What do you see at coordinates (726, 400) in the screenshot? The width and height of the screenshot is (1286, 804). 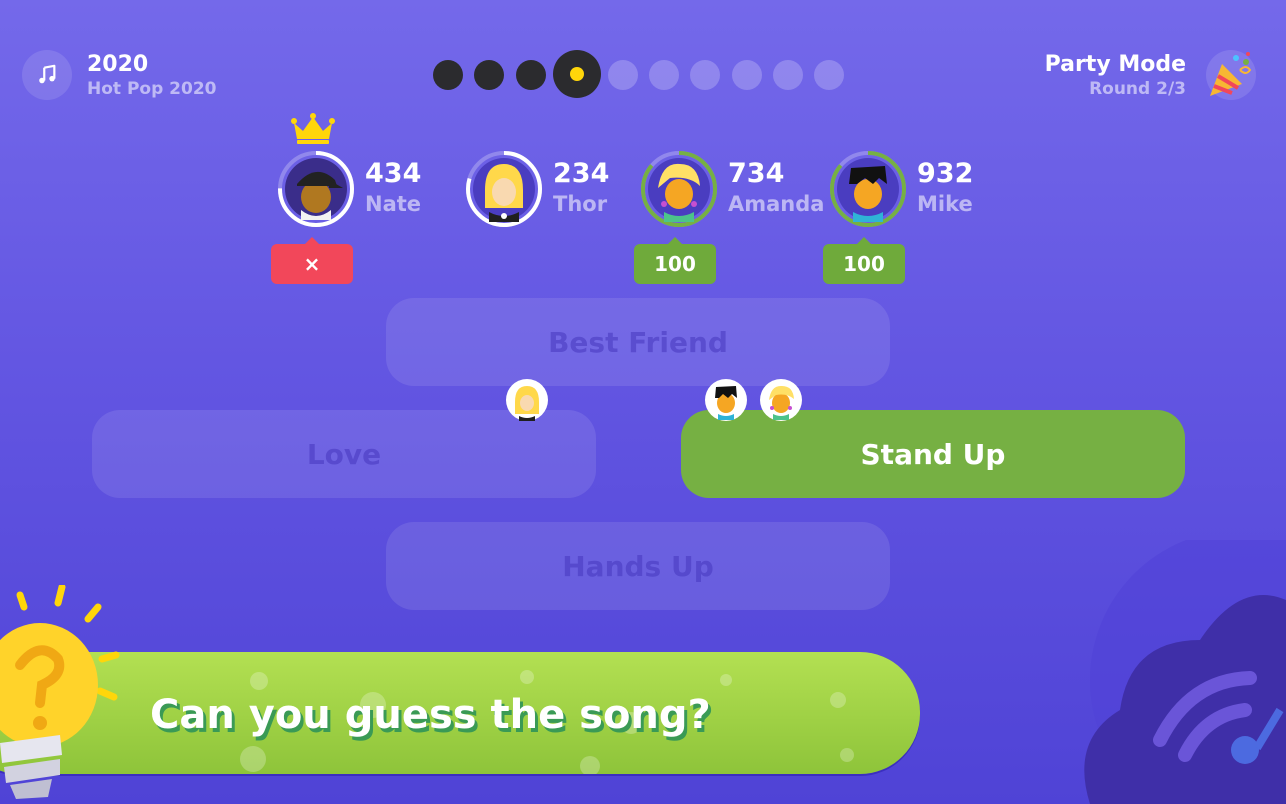 I see `mike-mini-avatar` at bounding box center [726, 400].